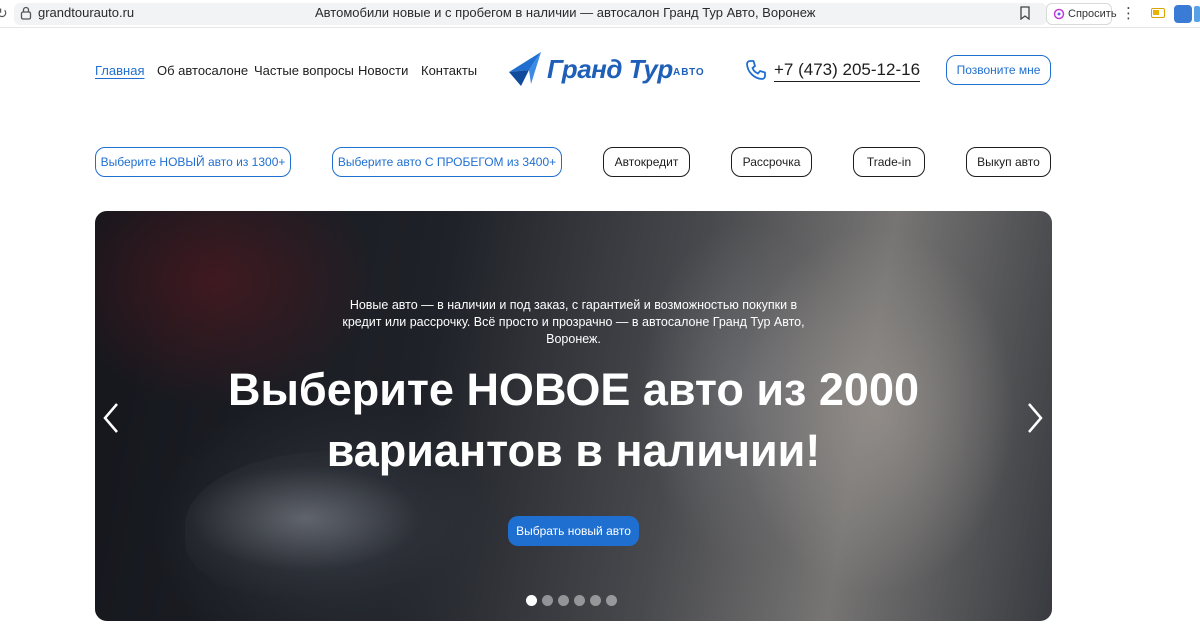  Describe the element at coordinates (1092, 14) in the screenshot. I see `ask-ai-label: Спросить` at that location.